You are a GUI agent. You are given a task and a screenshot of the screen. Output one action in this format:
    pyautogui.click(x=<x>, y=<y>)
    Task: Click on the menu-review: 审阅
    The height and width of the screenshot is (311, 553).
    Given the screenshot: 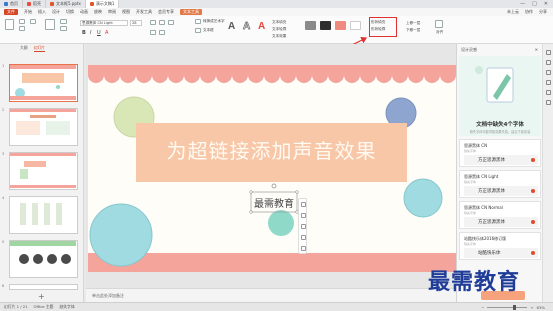 What is the action you would take?
    pyautogui.click(x=112, y=12)
    